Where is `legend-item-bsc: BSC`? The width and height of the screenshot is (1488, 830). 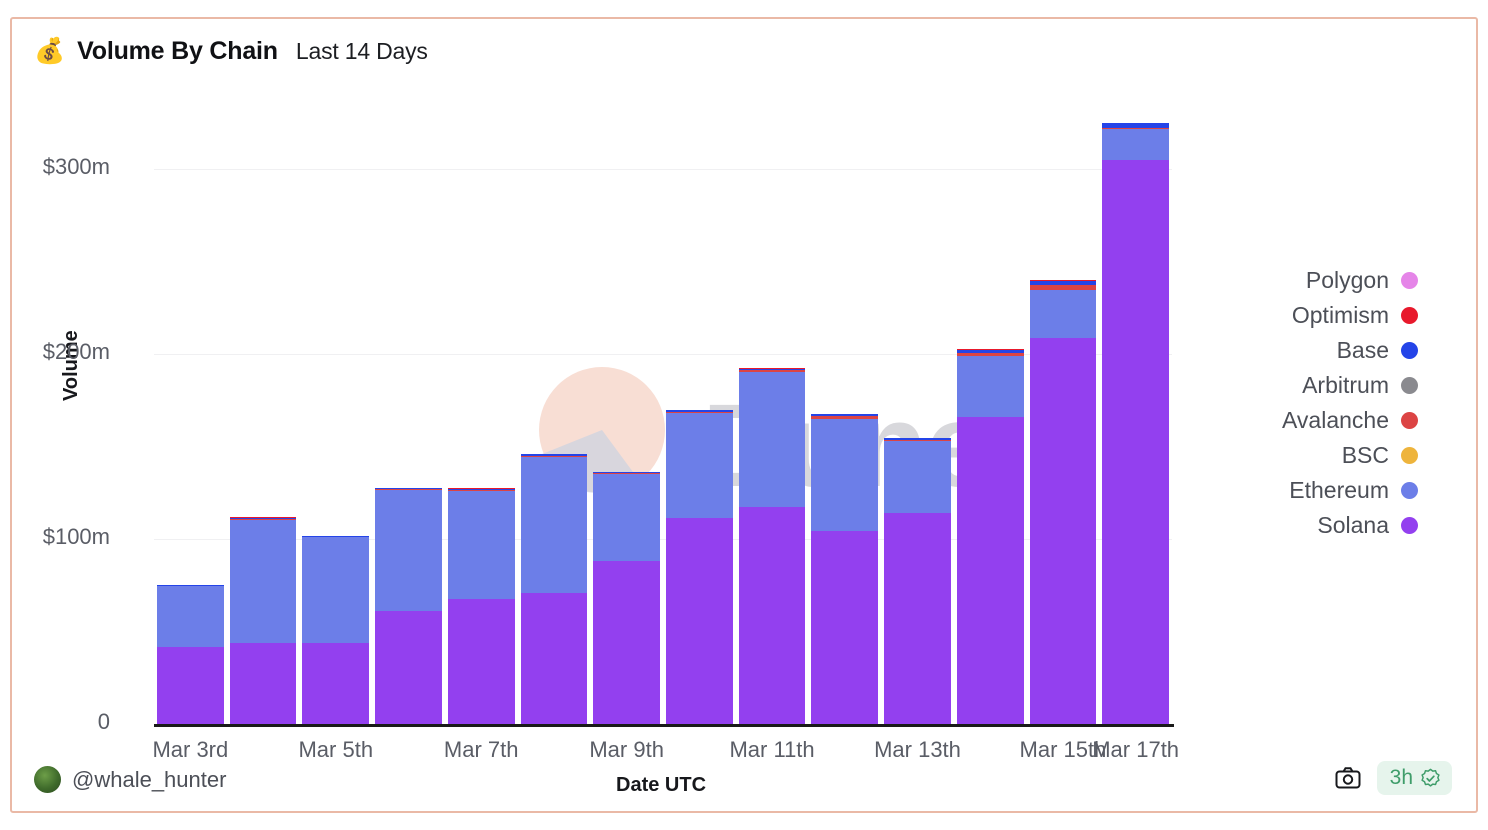 legend-item-bsc: BSC is located at coordinates (1380, 455).